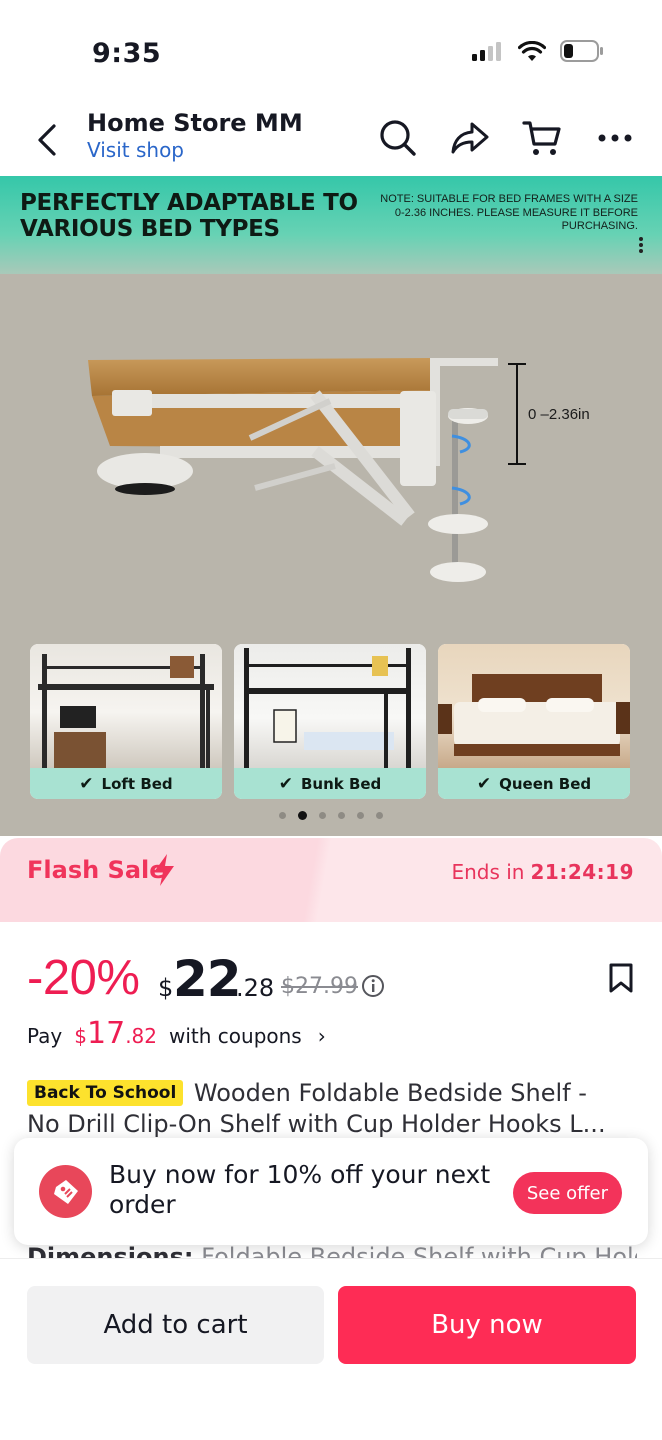  I want to click on bed-type-thumbnails: ✔ Loft Bed ✔ Bunk Bed ✔ Queen Bed, so click(330, 721).